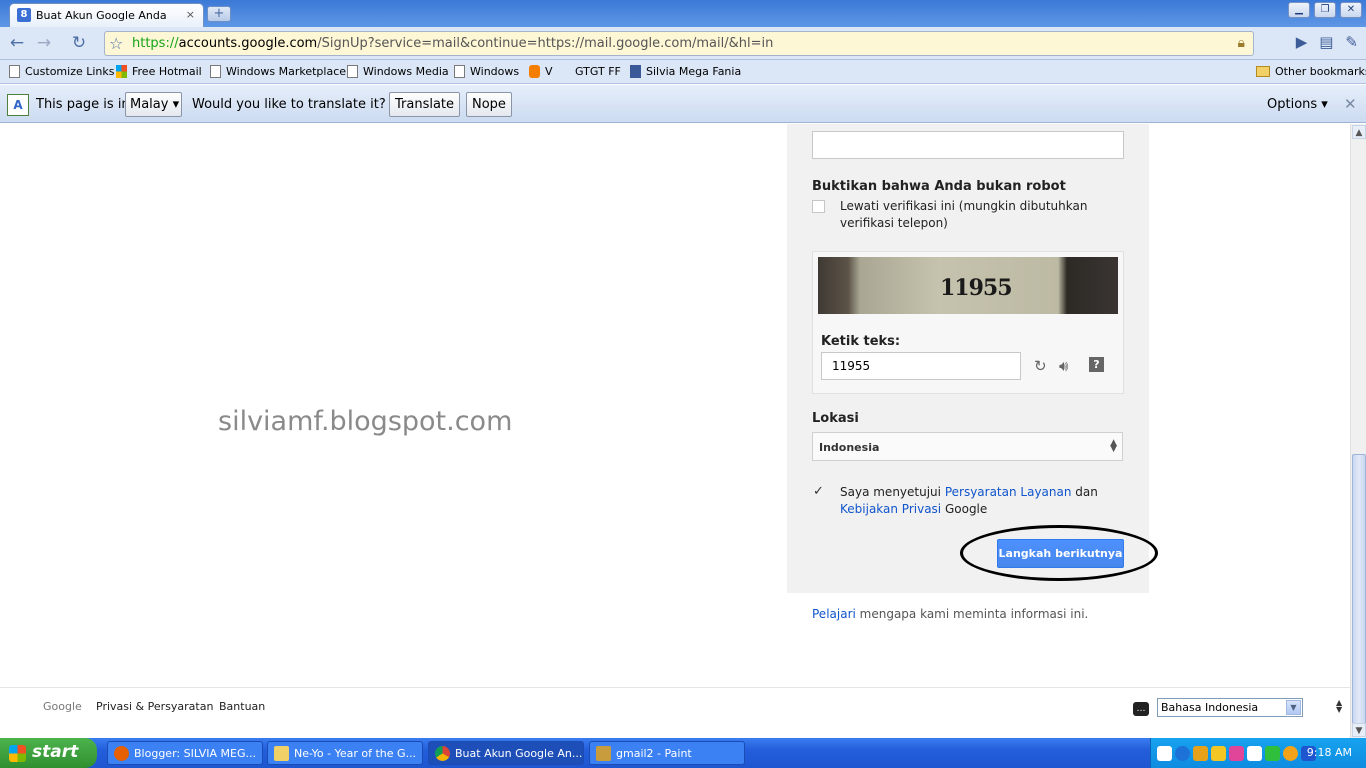  What do you see at coordinates (1358, 431) in the screenshot?
I see `vertical-scrollbar: ▲ ▼` at bounding box center [1358, 431].